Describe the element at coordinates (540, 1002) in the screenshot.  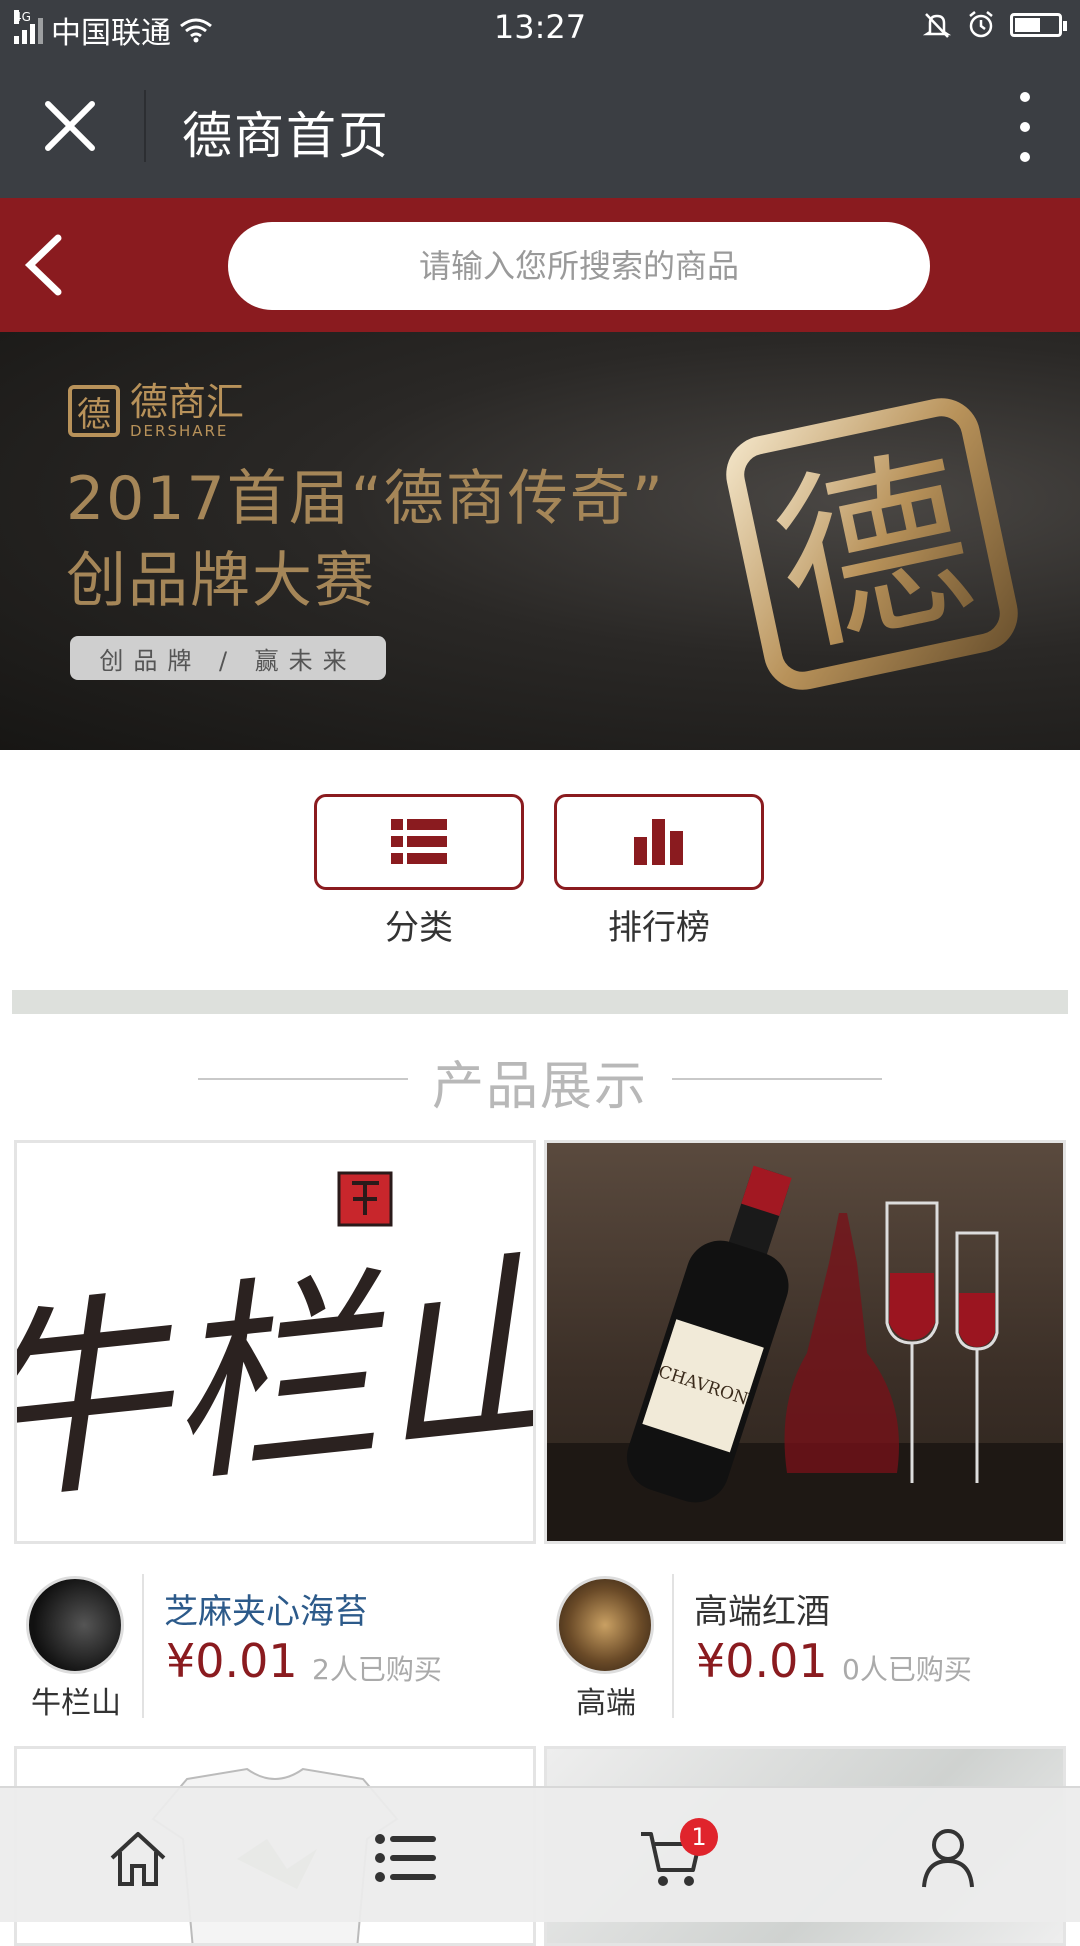
I see `section-divider` at that location.